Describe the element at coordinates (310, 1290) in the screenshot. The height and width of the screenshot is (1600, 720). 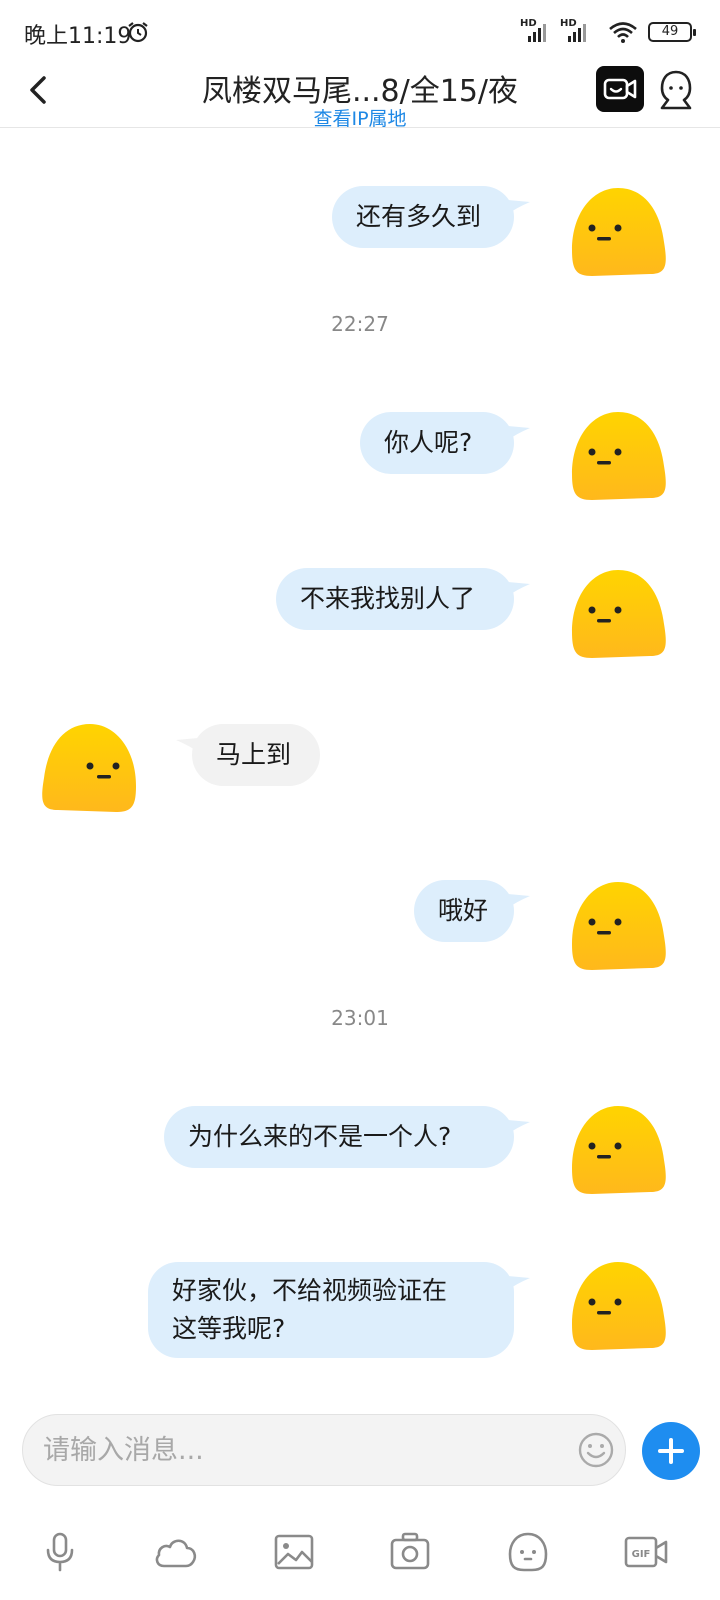
I see `message-text-line-1: 好家伙，不给视频验证在` at that location.